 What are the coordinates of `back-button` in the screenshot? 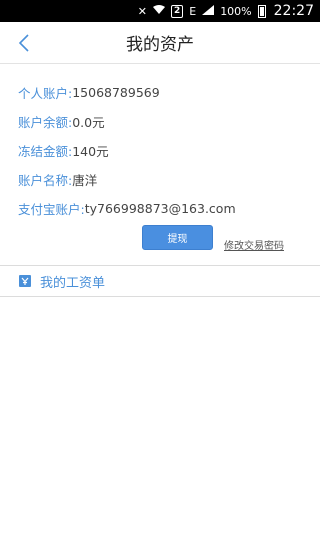 It's located at (24, 43).